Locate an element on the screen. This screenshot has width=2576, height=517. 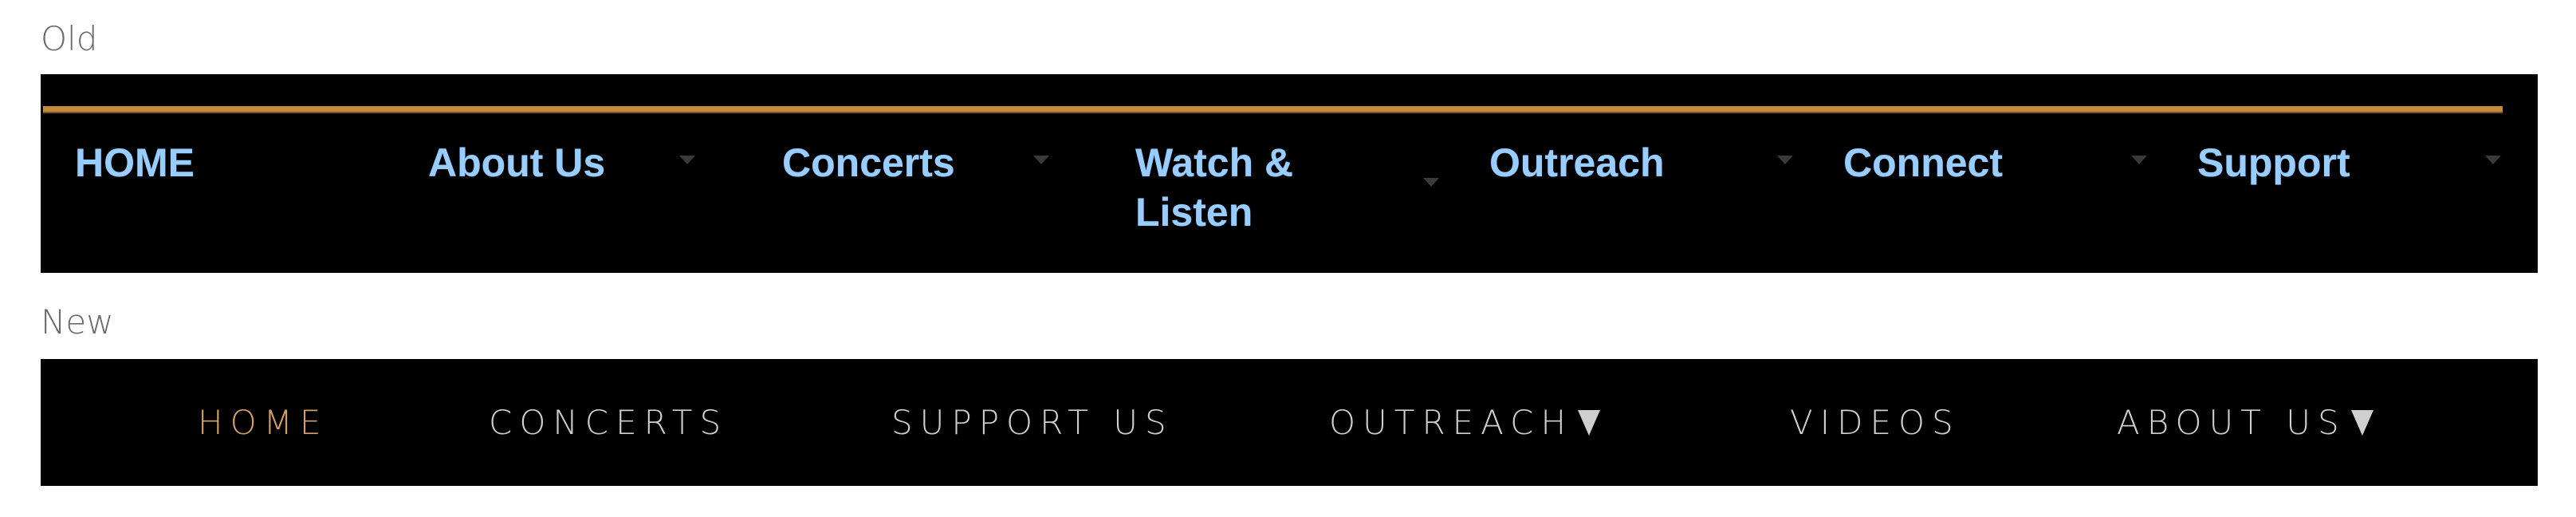
new-nav-item-support-us: SUPPORT US is located at coordinates (1033, 422).